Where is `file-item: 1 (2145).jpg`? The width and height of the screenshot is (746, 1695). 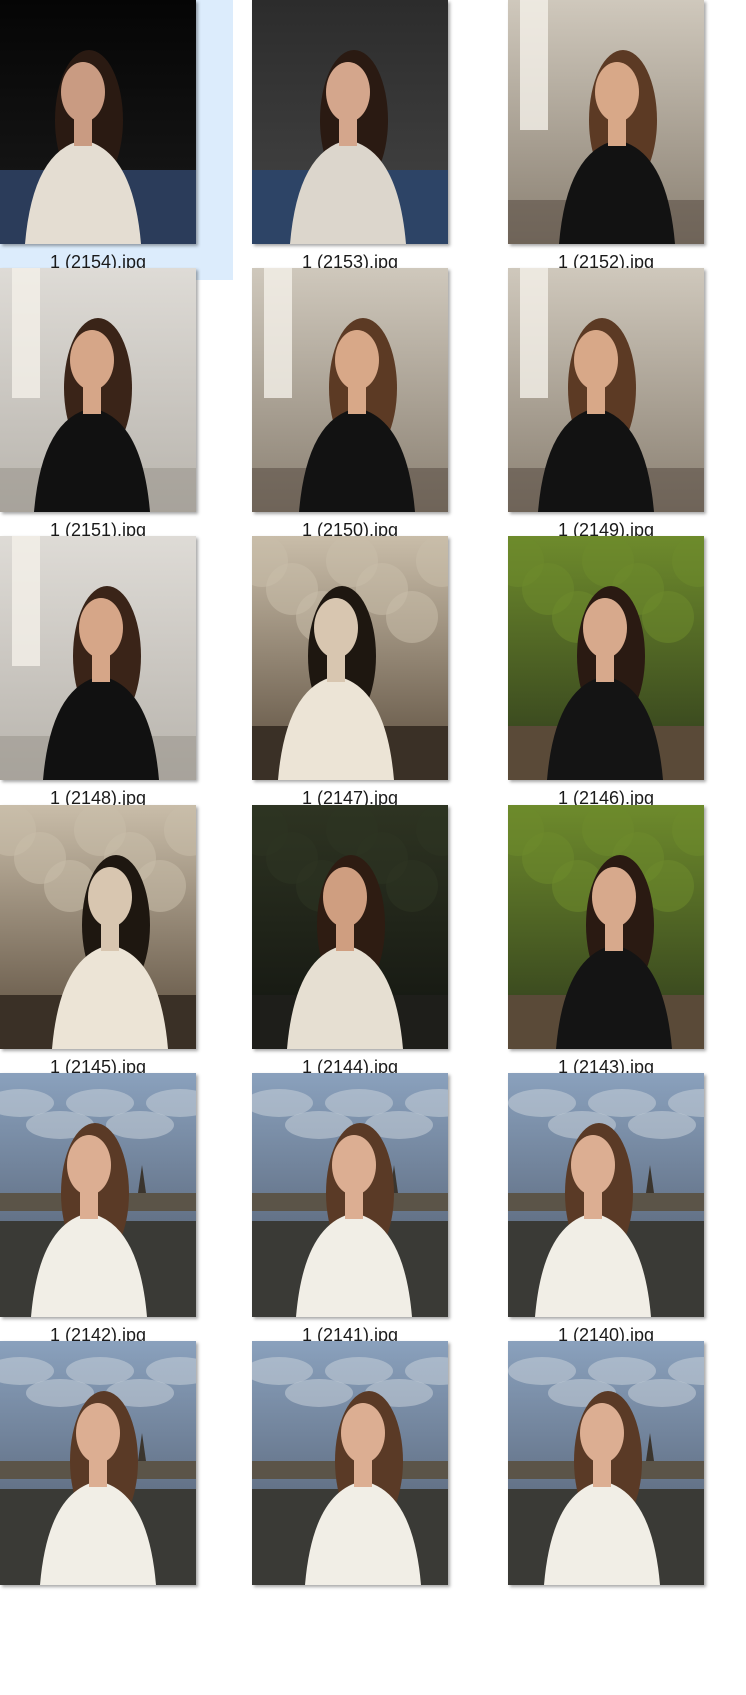 file-item: 1 (2145).jpg is located at coordinates (116, 945).